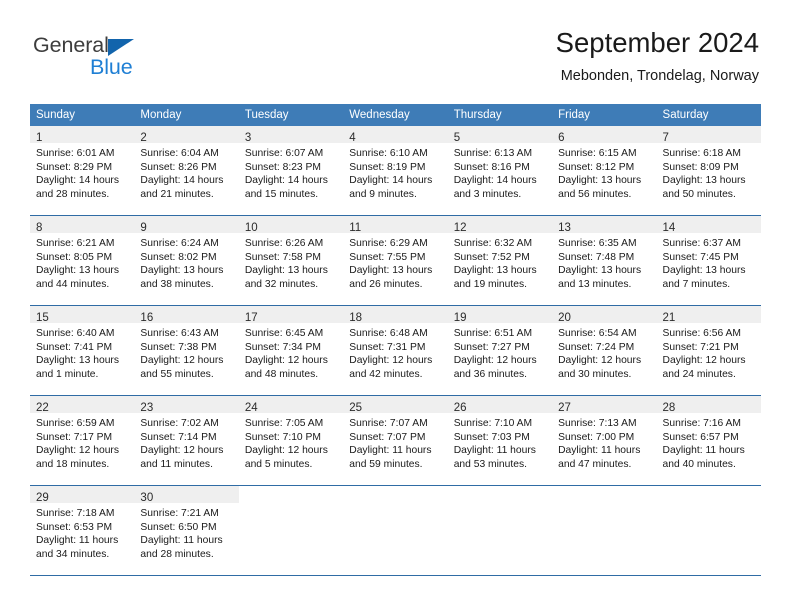 The width and height of the screenshot is (792, 612). What do you see at coordinates (395, 405) in the screenshot?
I see `day-number-band: 25` at bounding box center [395, 405].